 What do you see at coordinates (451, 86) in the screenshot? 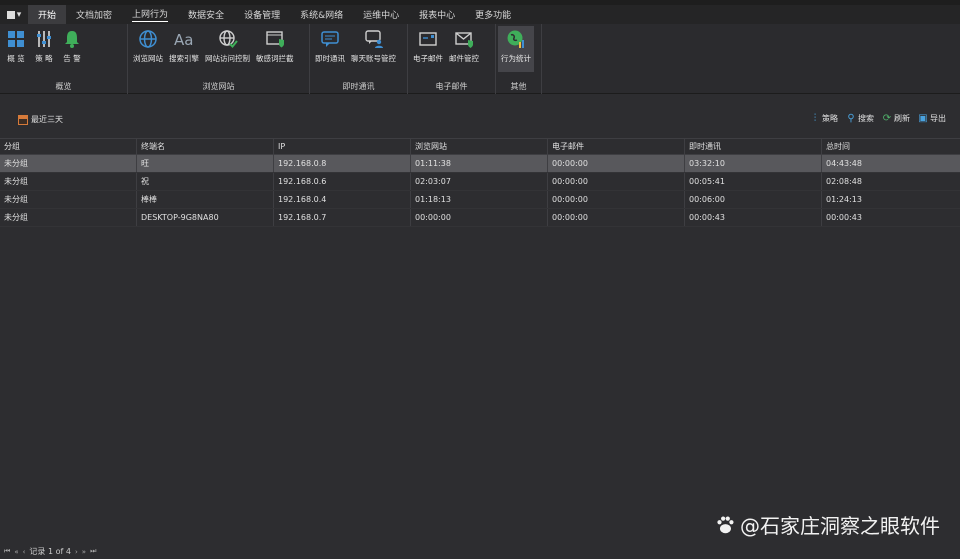
I see `ribbon-group-label: 电子邮件` at bounding box center [451, 86].